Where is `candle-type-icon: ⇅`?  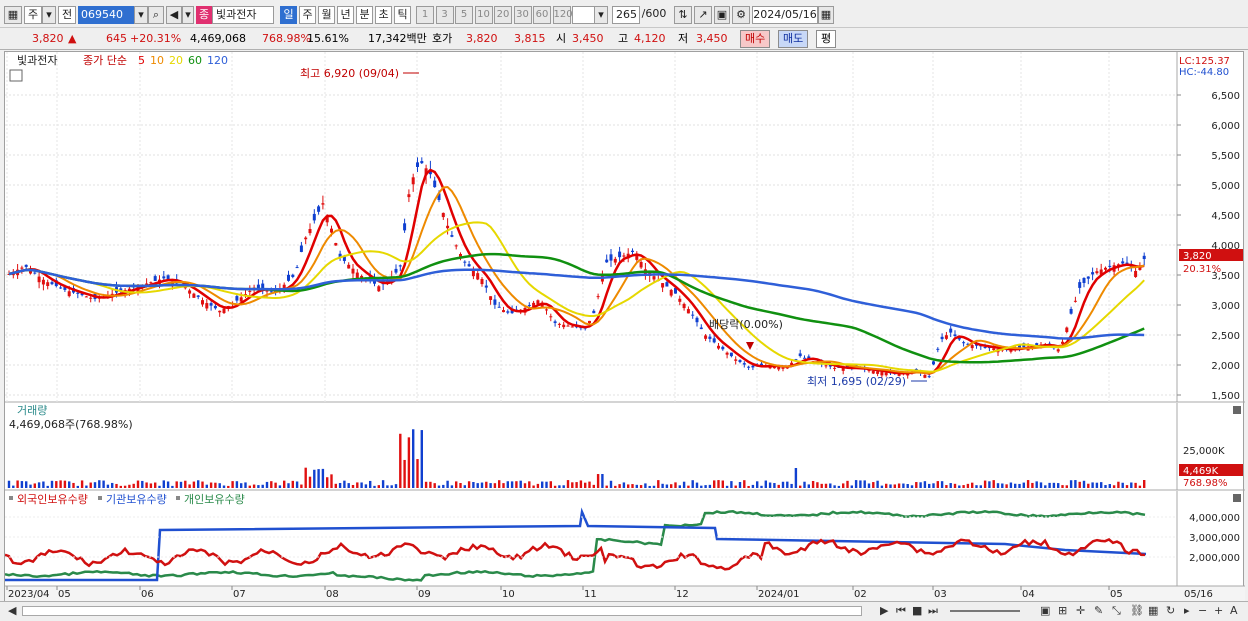 candle-type-icon: ⇅ is located at coordinates (683, 15).